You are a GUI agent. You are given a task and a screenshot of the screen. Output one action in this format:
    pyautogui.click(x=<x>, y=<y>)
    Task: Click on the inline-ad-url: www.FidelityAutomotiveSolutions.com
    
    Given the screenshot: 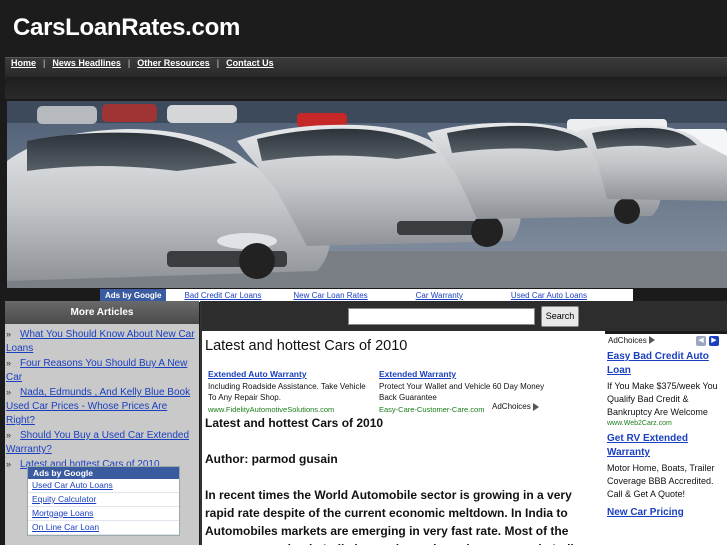 What is the action you would take?
    pyautogui.click(x=292, y=409)
    